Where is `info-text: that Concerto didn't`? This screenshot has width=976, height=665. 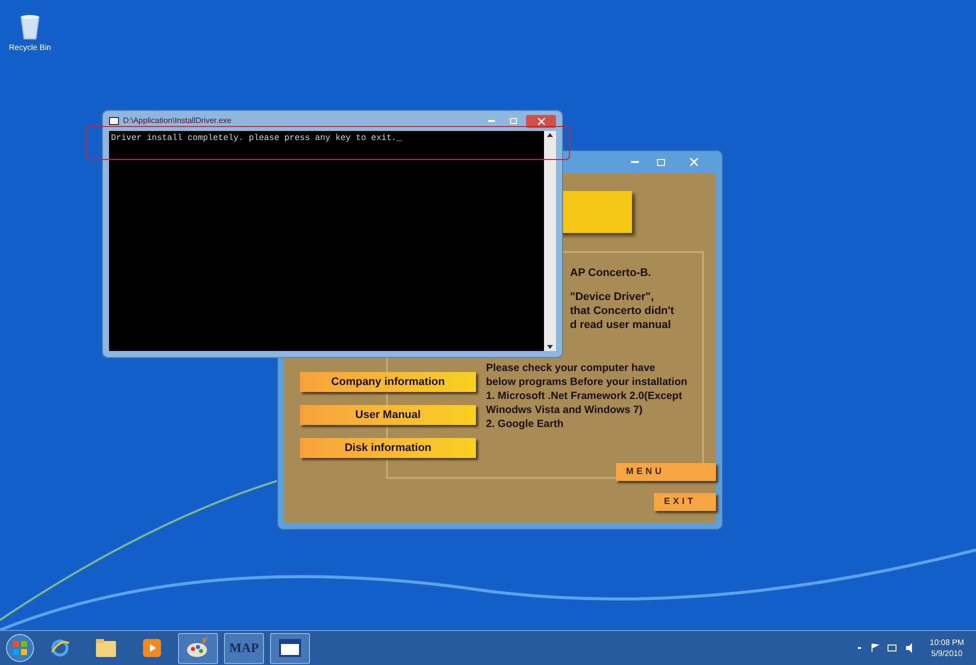
info-text: that Concerto didn't is located at coordinates (622, 311).